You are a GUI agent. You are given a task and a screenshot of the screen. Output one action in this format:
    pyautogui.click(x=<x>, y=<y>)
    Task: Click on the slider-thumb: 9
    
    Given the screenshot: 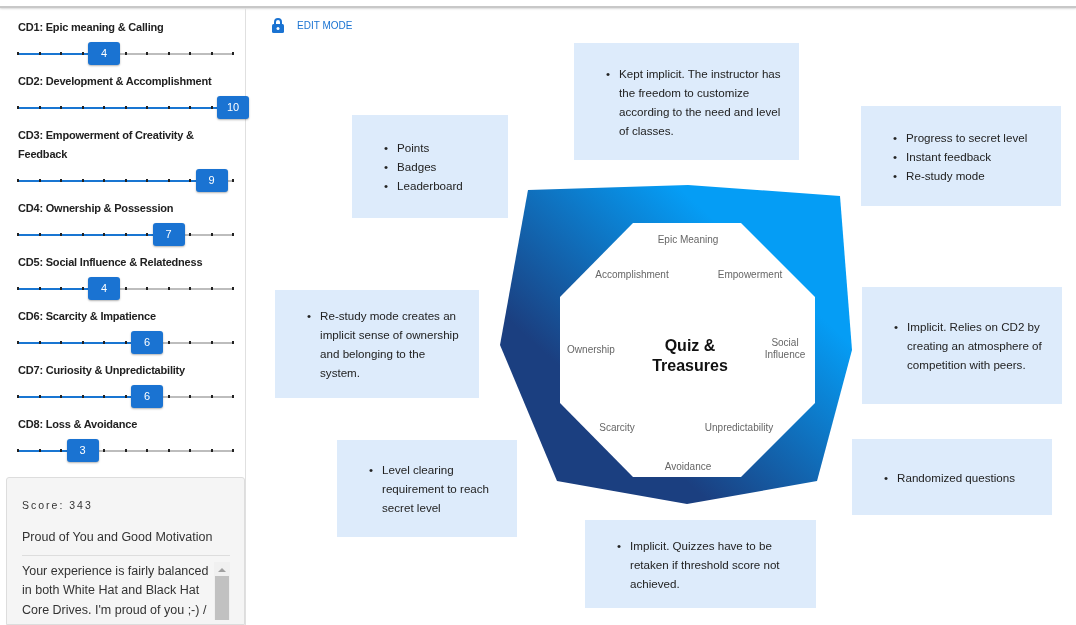 What is the action you would take?
    pyautogui.click(x=211, y=180)
    